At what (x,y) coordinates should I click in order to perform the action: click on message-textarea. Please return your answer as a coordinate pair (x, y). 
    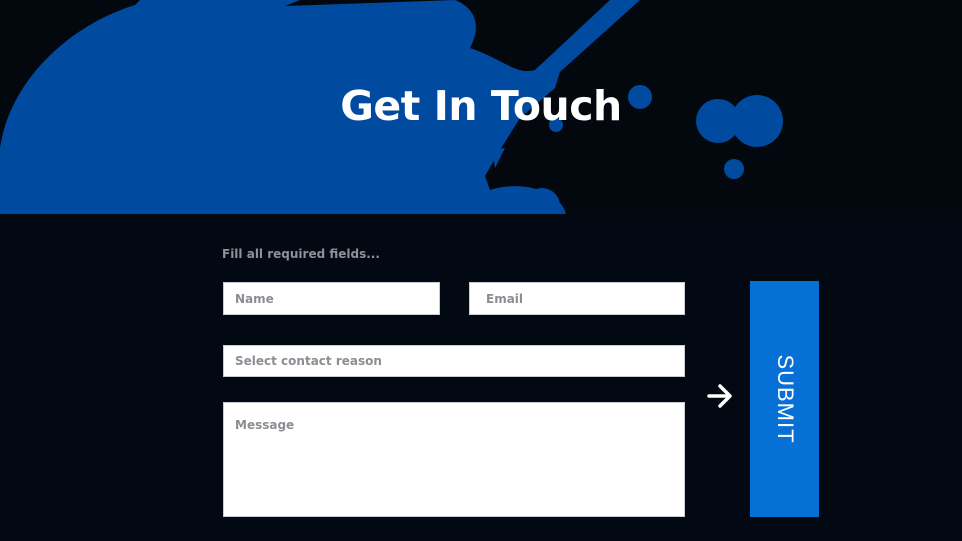
    Looking at the image, I should click on (454, 459).